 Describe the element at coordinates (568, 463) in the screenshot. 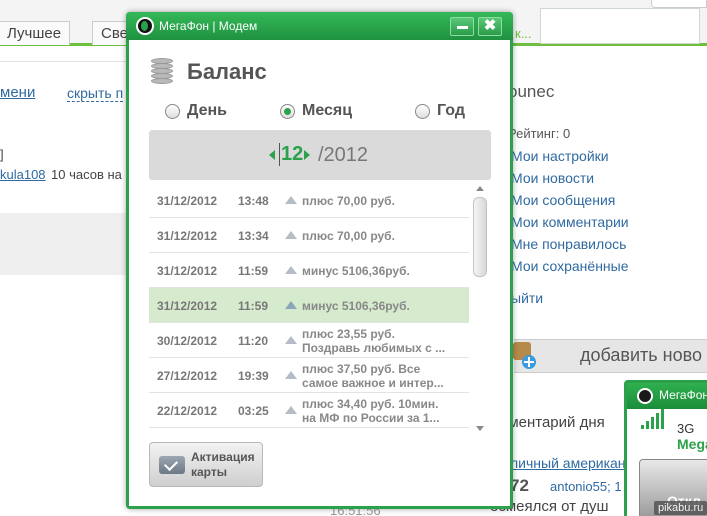

I see `comment-post-link: личный американ` at that location.